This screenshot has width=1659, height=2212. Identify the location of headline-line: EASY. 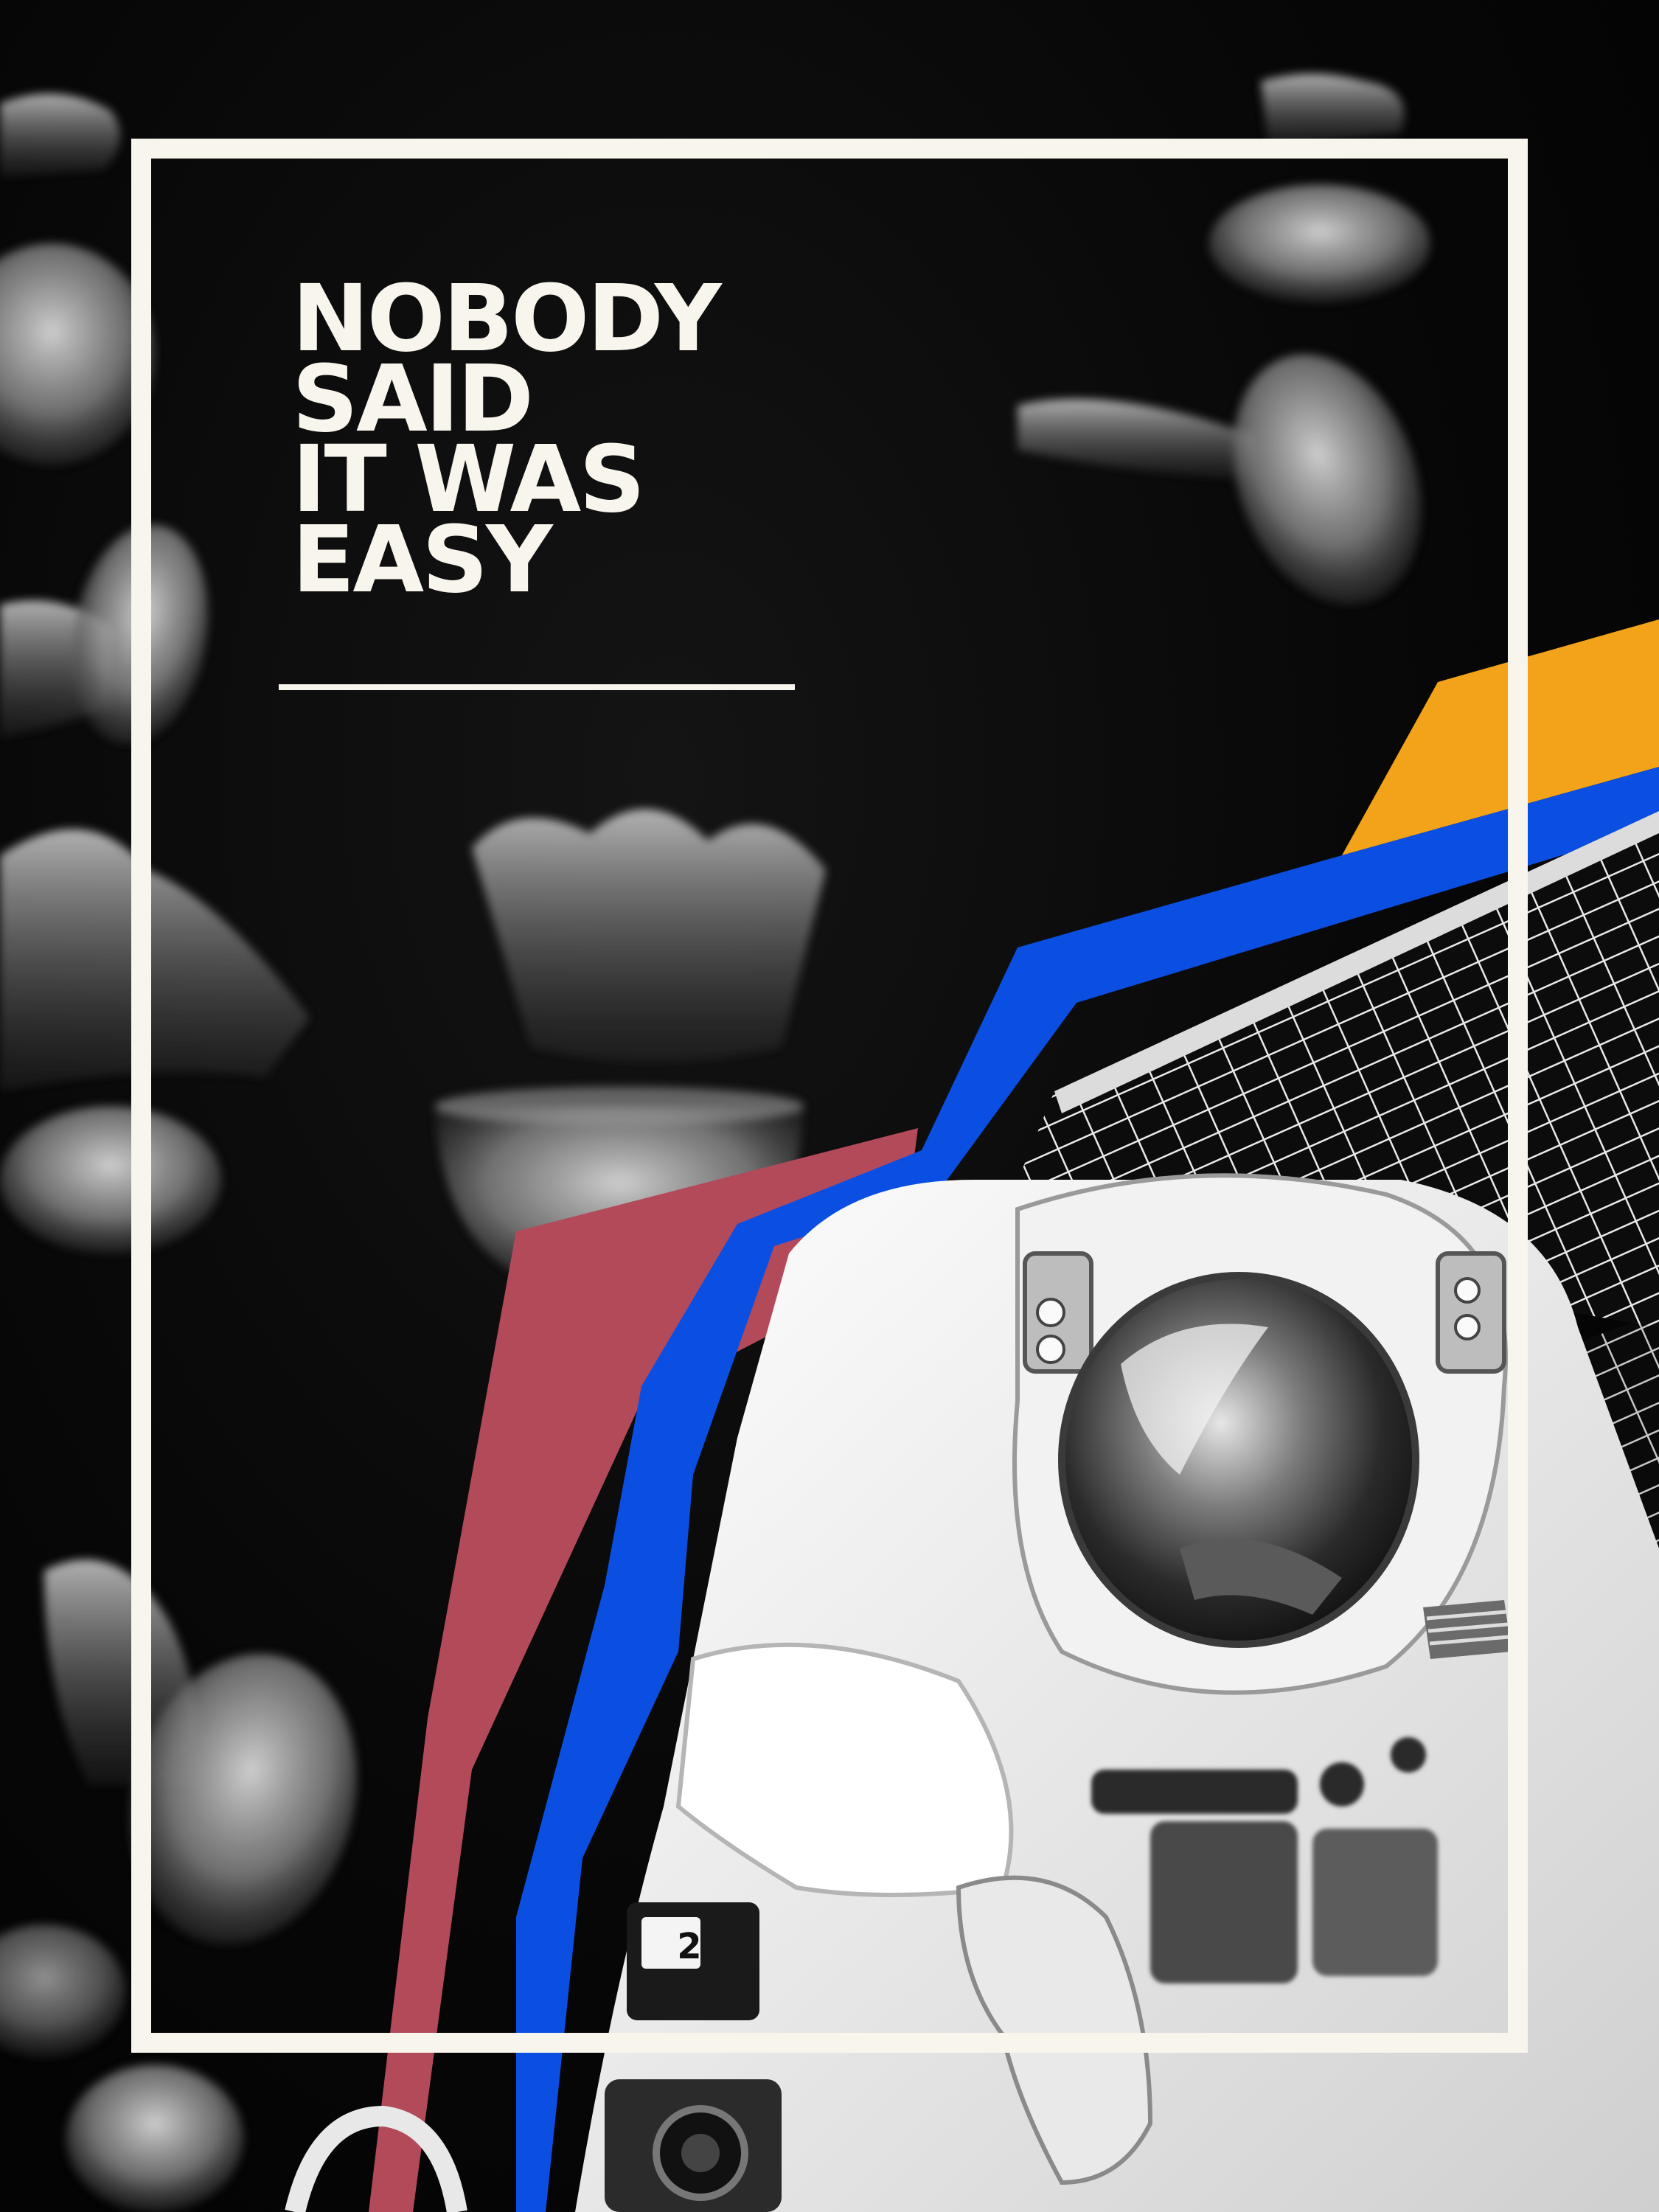
(422, 560).